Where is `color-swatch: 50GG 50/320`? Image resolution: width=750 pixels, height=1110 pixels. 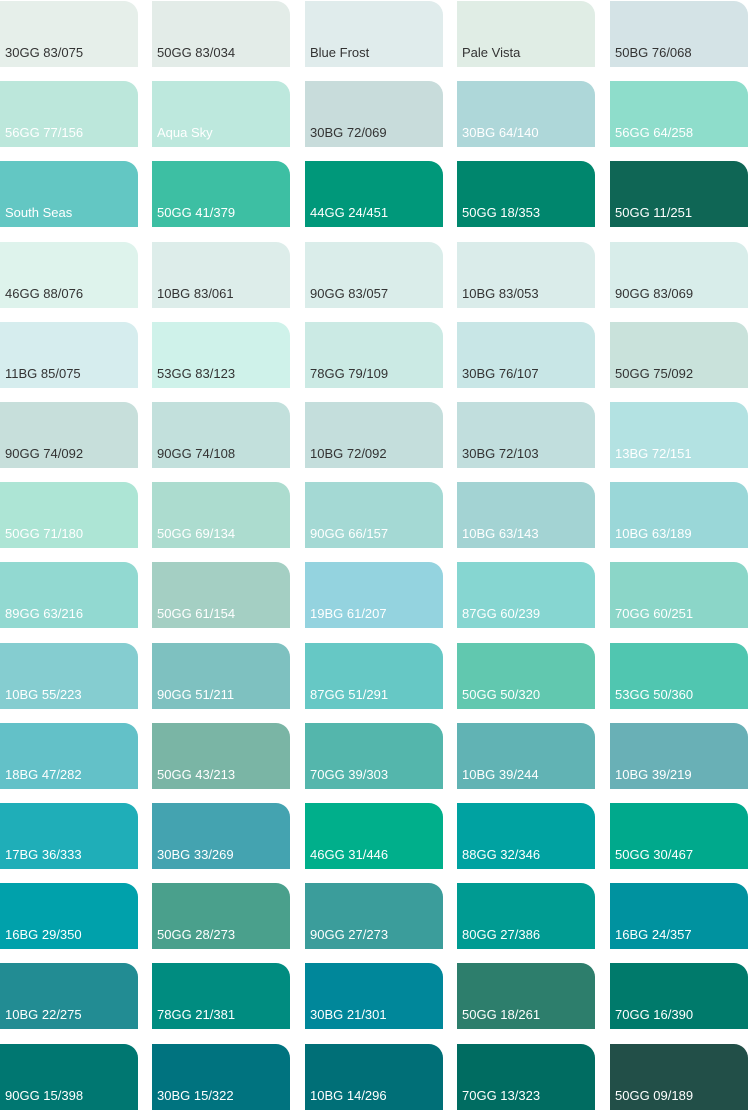 color-swatch: 50GG 50/320 is located at coordinates (526, 676).